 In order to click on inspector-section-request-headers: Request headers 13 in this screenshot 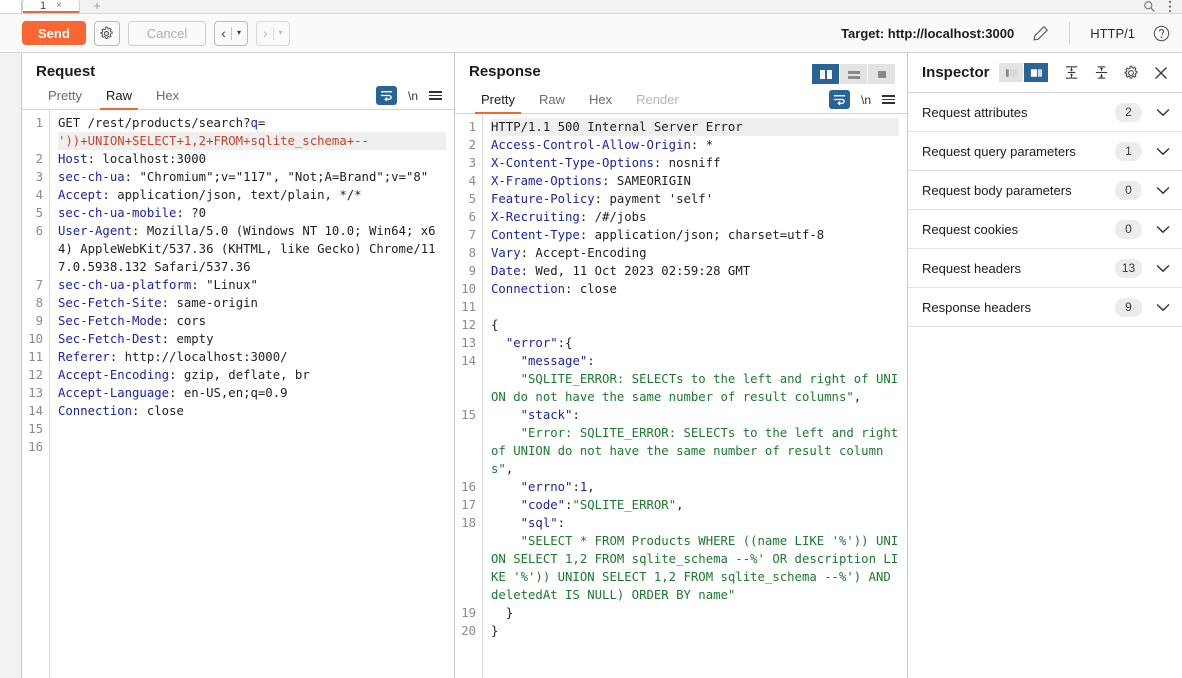, I will do `click(1045, 268)`.